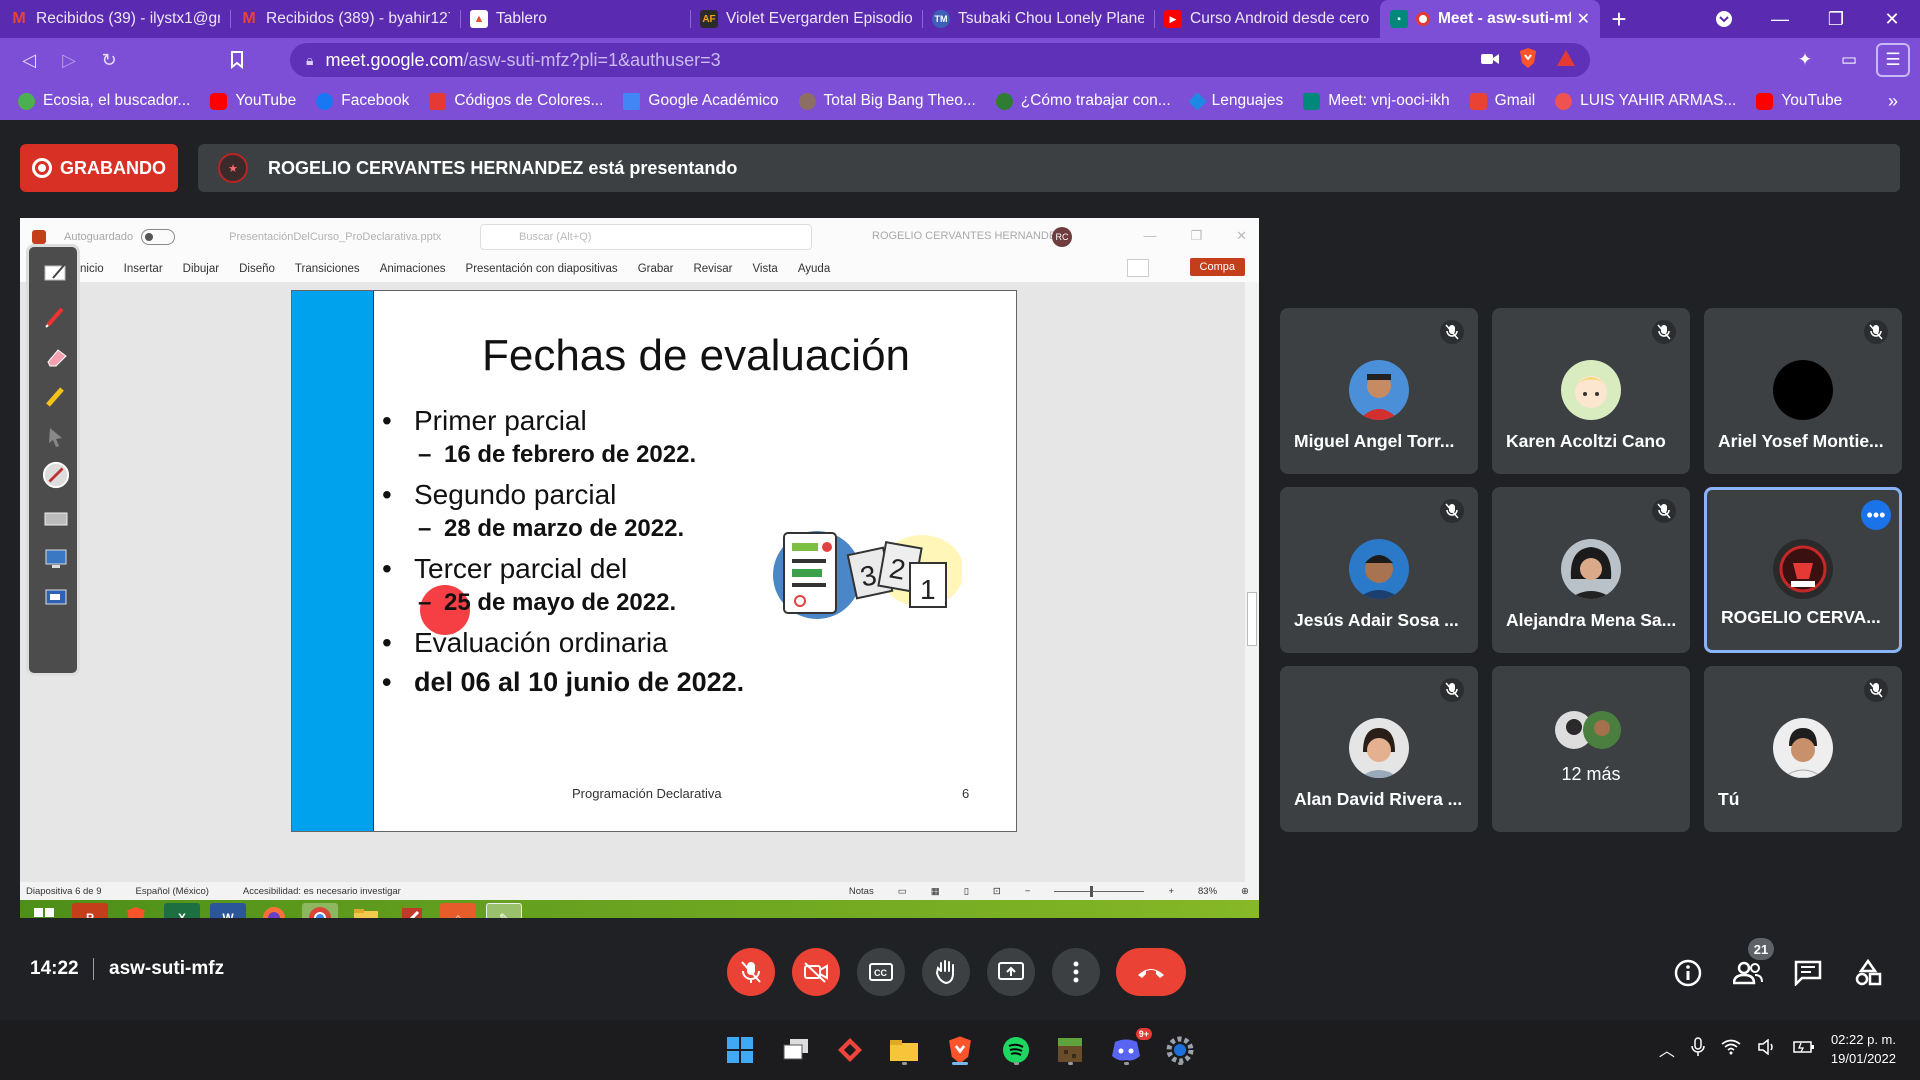  I want to click on camera-indicator-icon, so click(1490, 60).